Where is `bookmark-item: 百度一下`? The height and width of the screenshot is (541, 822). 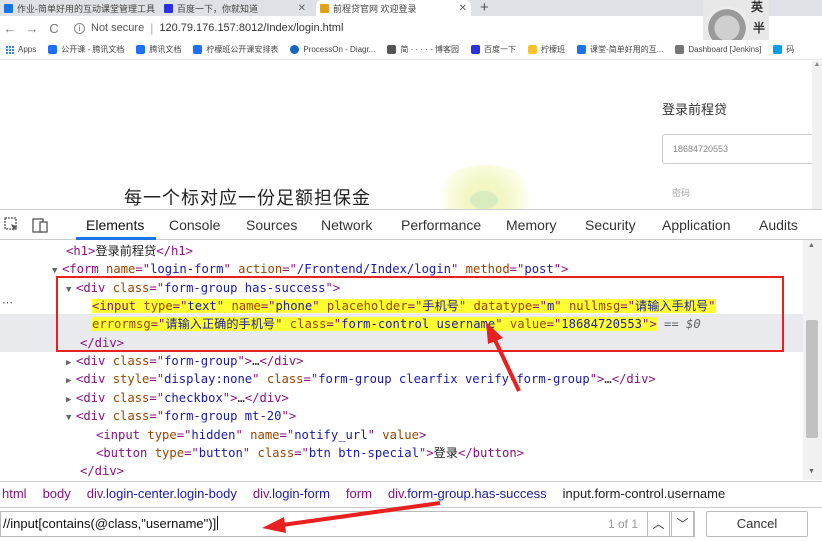
bookmark-item: 百度一下 is located at coordinates (493, 49).